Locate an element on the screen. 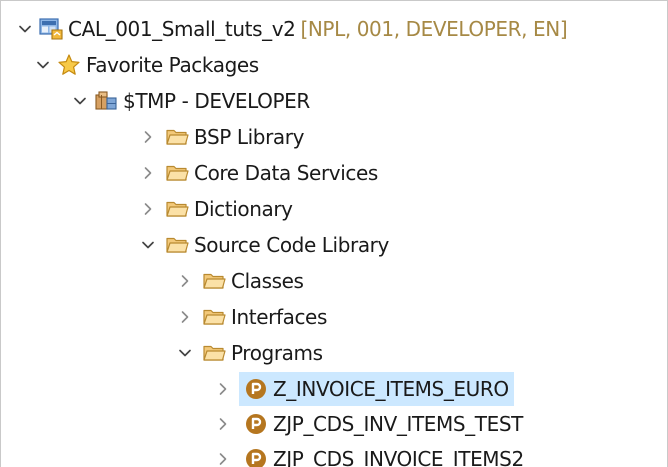 The width and height of the screenshot is (668, 467). package-label: $TMP - DEVELOPER is located at coordinates (216, 101).